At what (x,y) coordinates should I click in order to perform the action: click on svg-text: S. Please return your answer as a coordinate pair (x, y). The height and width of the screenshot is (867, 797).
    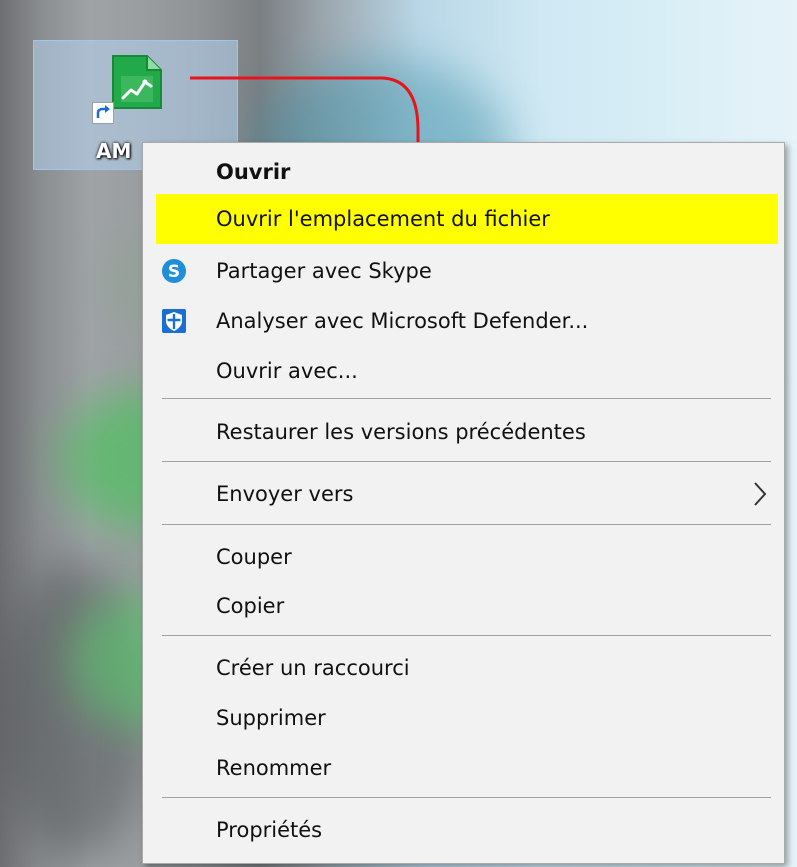
    Looking at the image, I should click on (174, 272).